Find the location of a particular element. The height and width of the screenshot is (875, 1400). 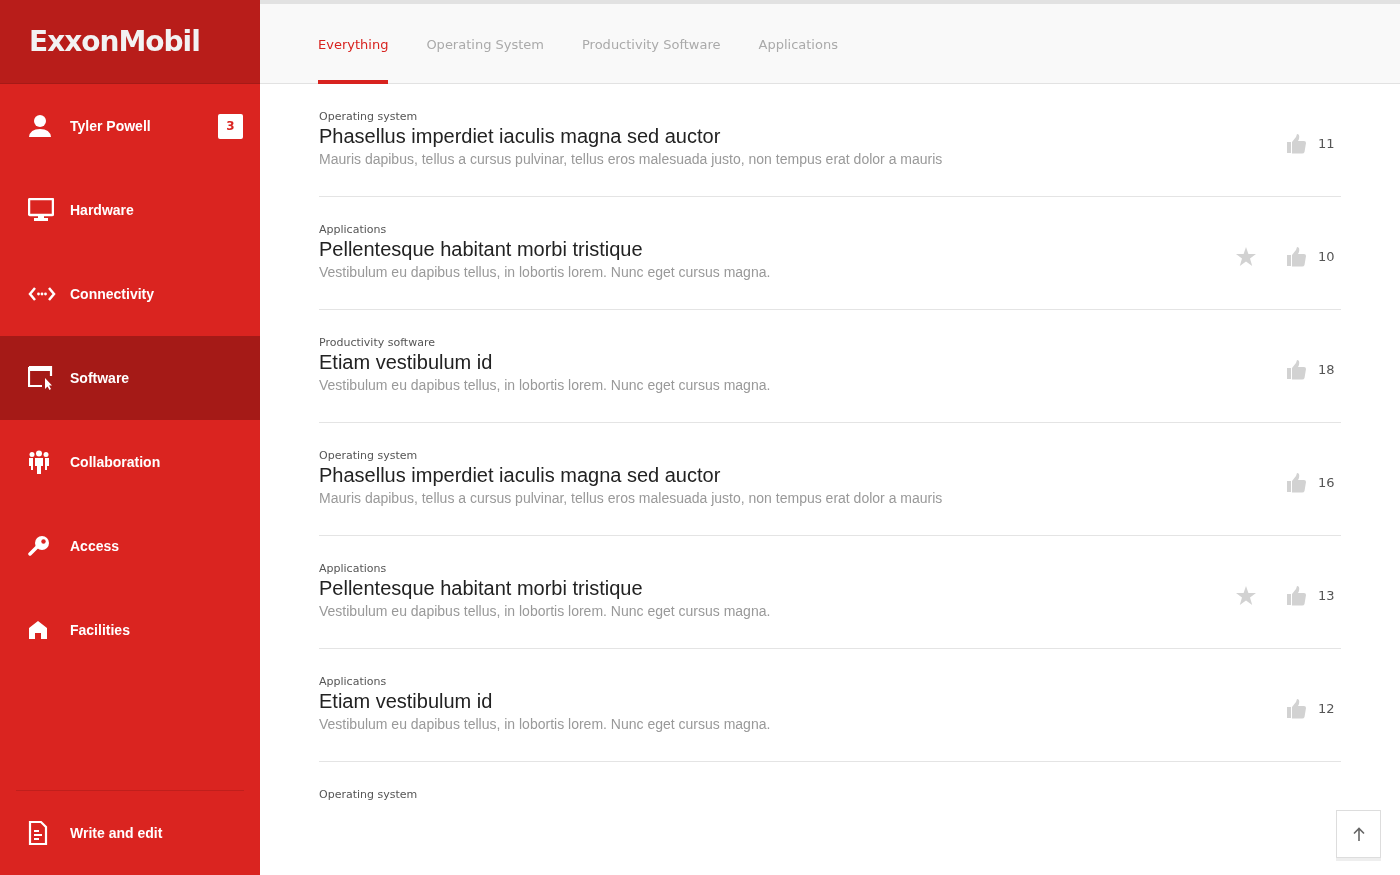

sidebar-item: Collaboration is located at coordinates (130, 462).